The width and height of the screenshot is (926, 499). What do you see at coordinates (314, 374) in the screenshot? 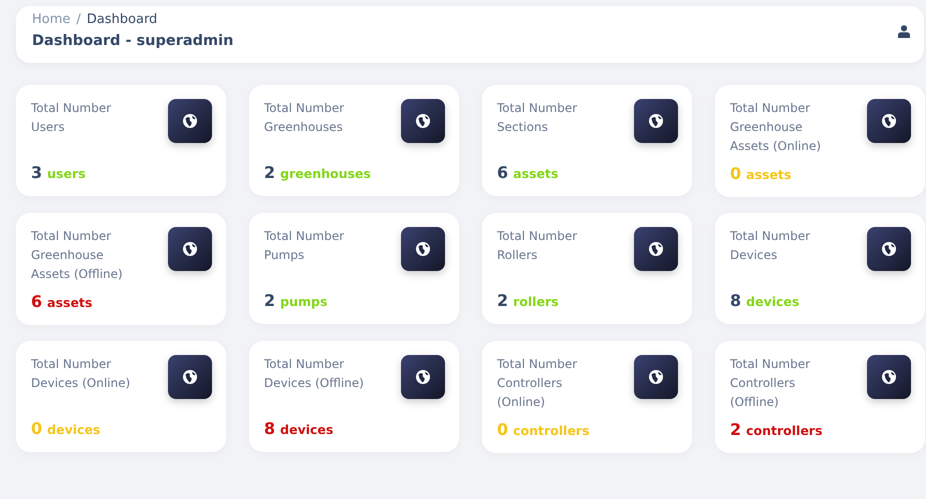
I see `card-title: Total Number Devices (Offline)` at bounding box center [314, 374].